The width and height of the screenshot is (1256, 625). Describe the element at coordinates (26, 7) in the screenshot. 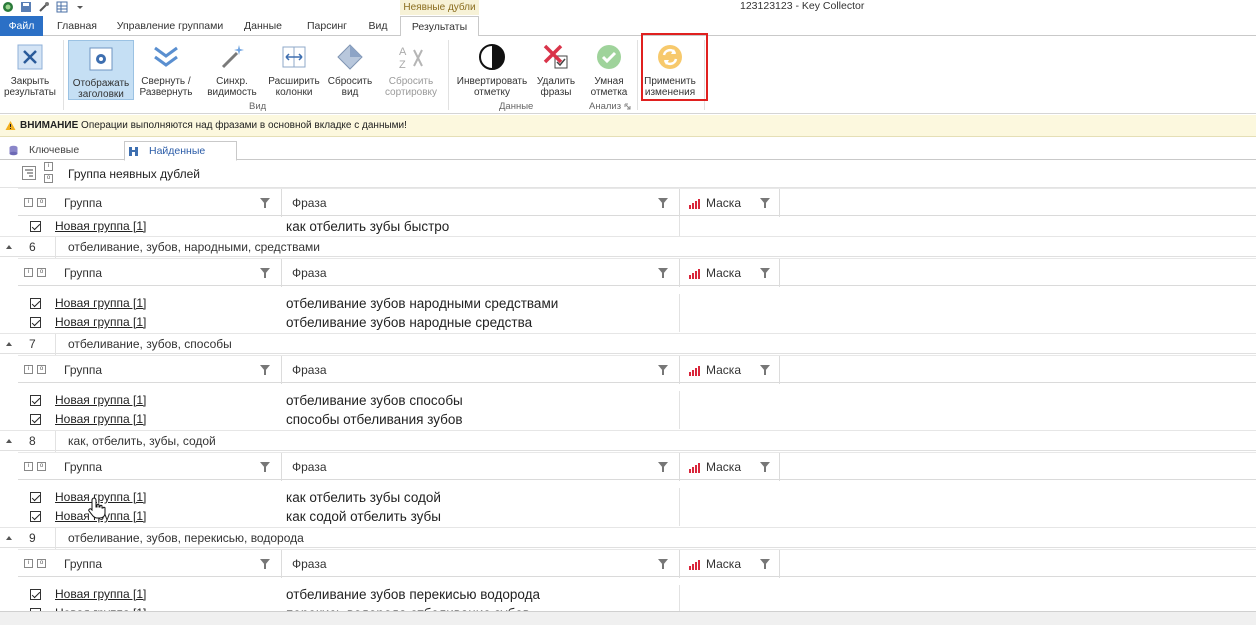

I see `quick-access-save-icon` at that location.